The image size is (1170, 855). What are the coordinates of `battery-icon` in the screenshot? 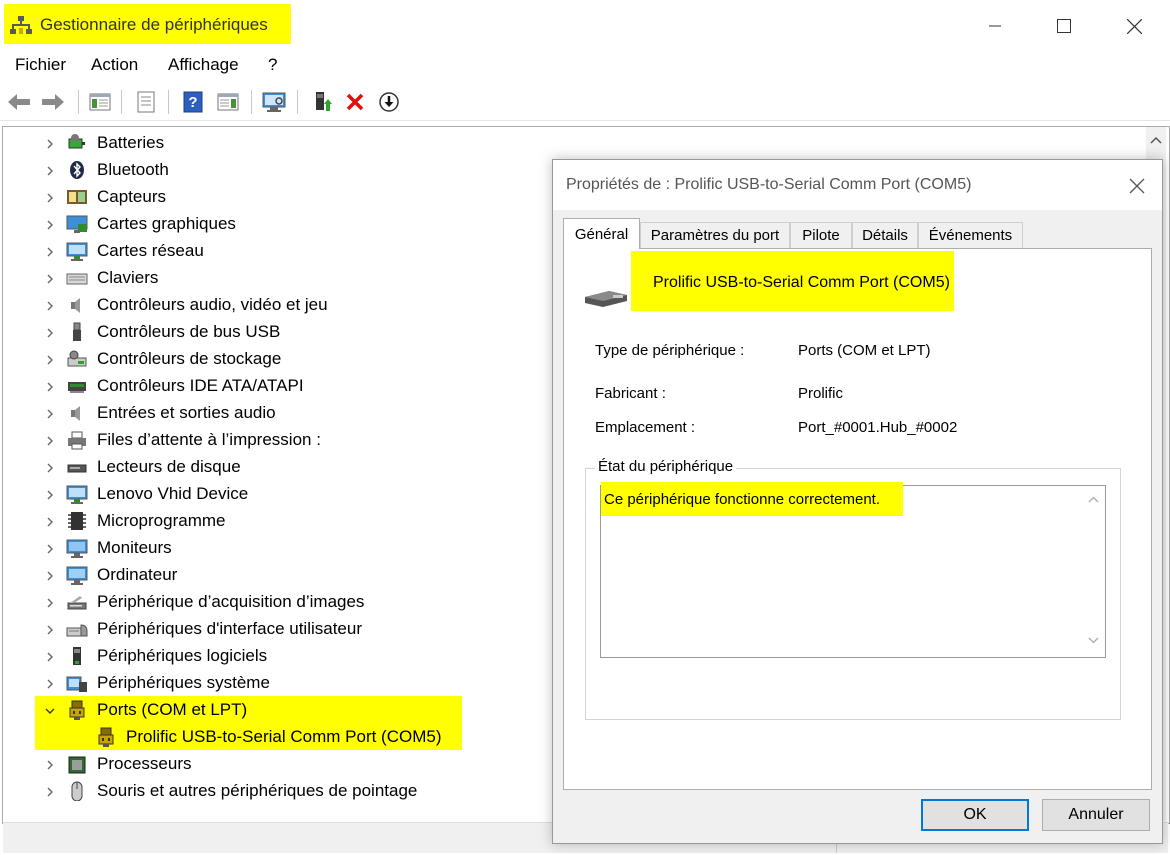 It's located at (76, 141).